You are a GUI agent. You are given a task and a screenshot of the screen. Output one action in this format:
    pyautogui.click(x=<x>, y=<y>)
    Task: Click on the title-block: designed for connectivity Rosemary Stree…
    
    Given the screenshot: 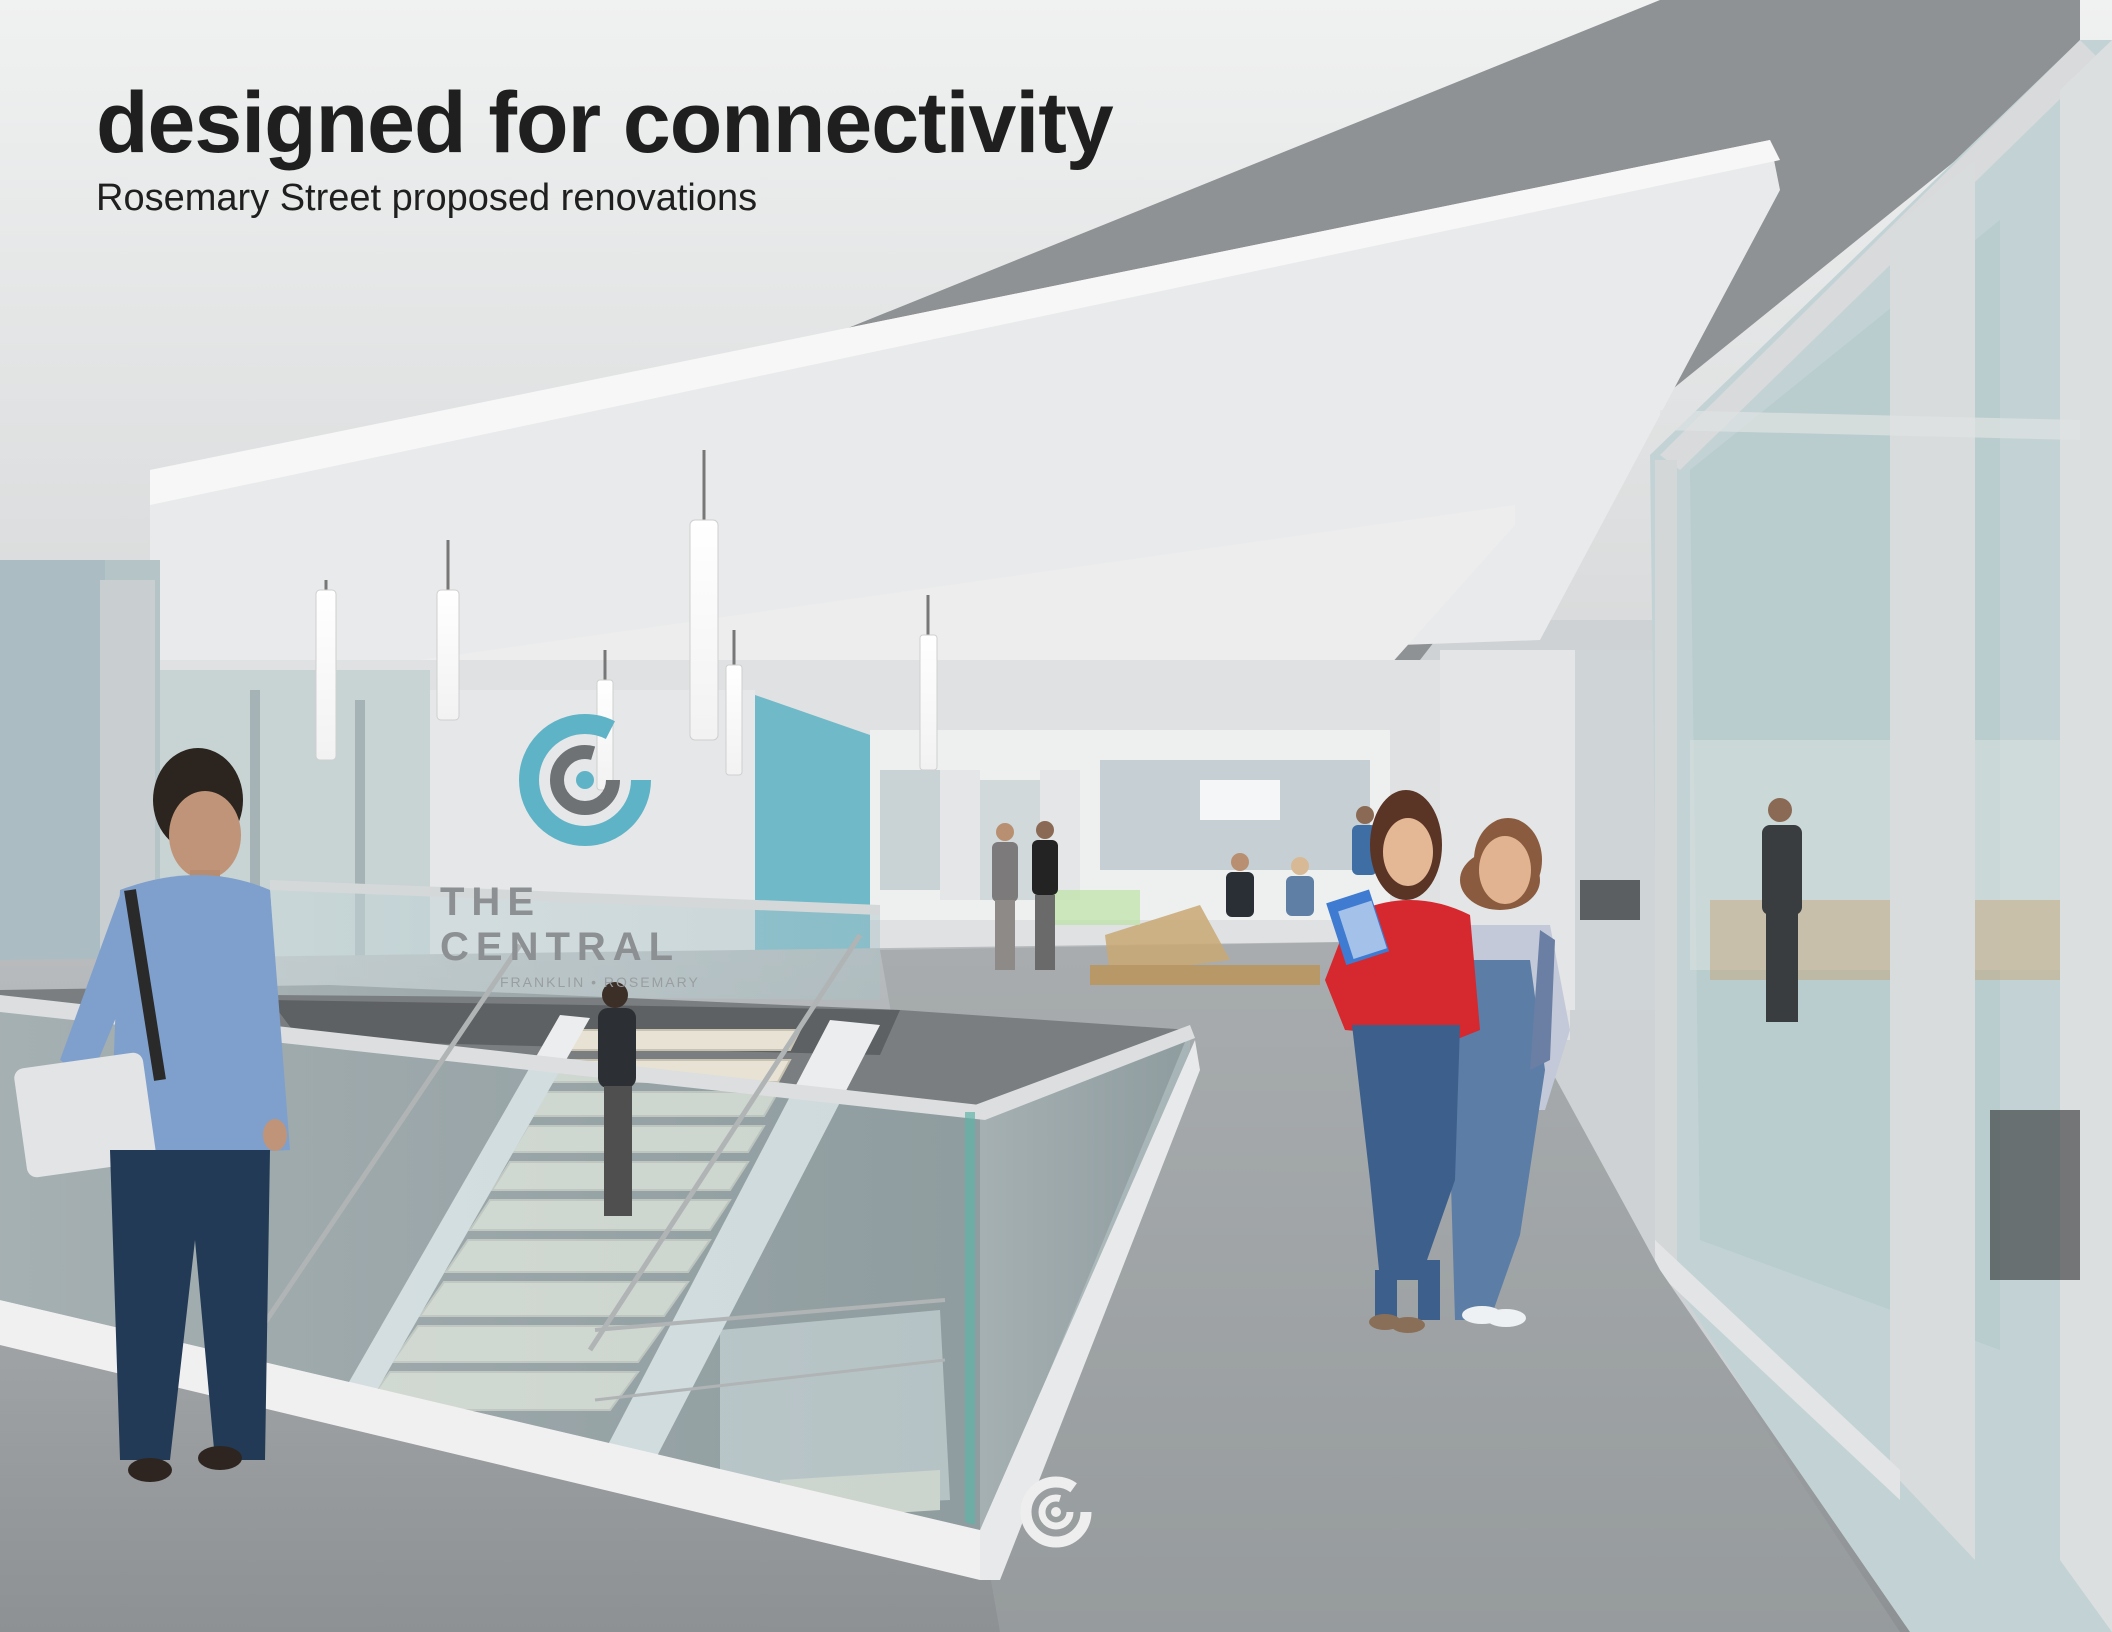 What is the action you would take?
    pyautogui.click(x=605, y=147)
    